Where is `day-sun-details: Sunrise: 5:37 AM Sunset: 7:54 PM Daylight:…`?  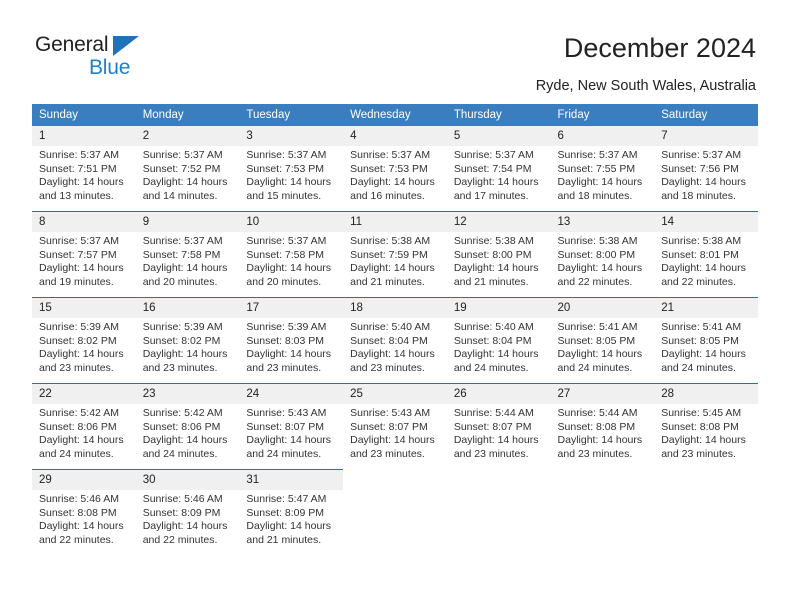
day-sun-details: Sunrise: 5:37 AM Sunset: 7:54 PM Daylight:… is located at coordinates (499, 174).